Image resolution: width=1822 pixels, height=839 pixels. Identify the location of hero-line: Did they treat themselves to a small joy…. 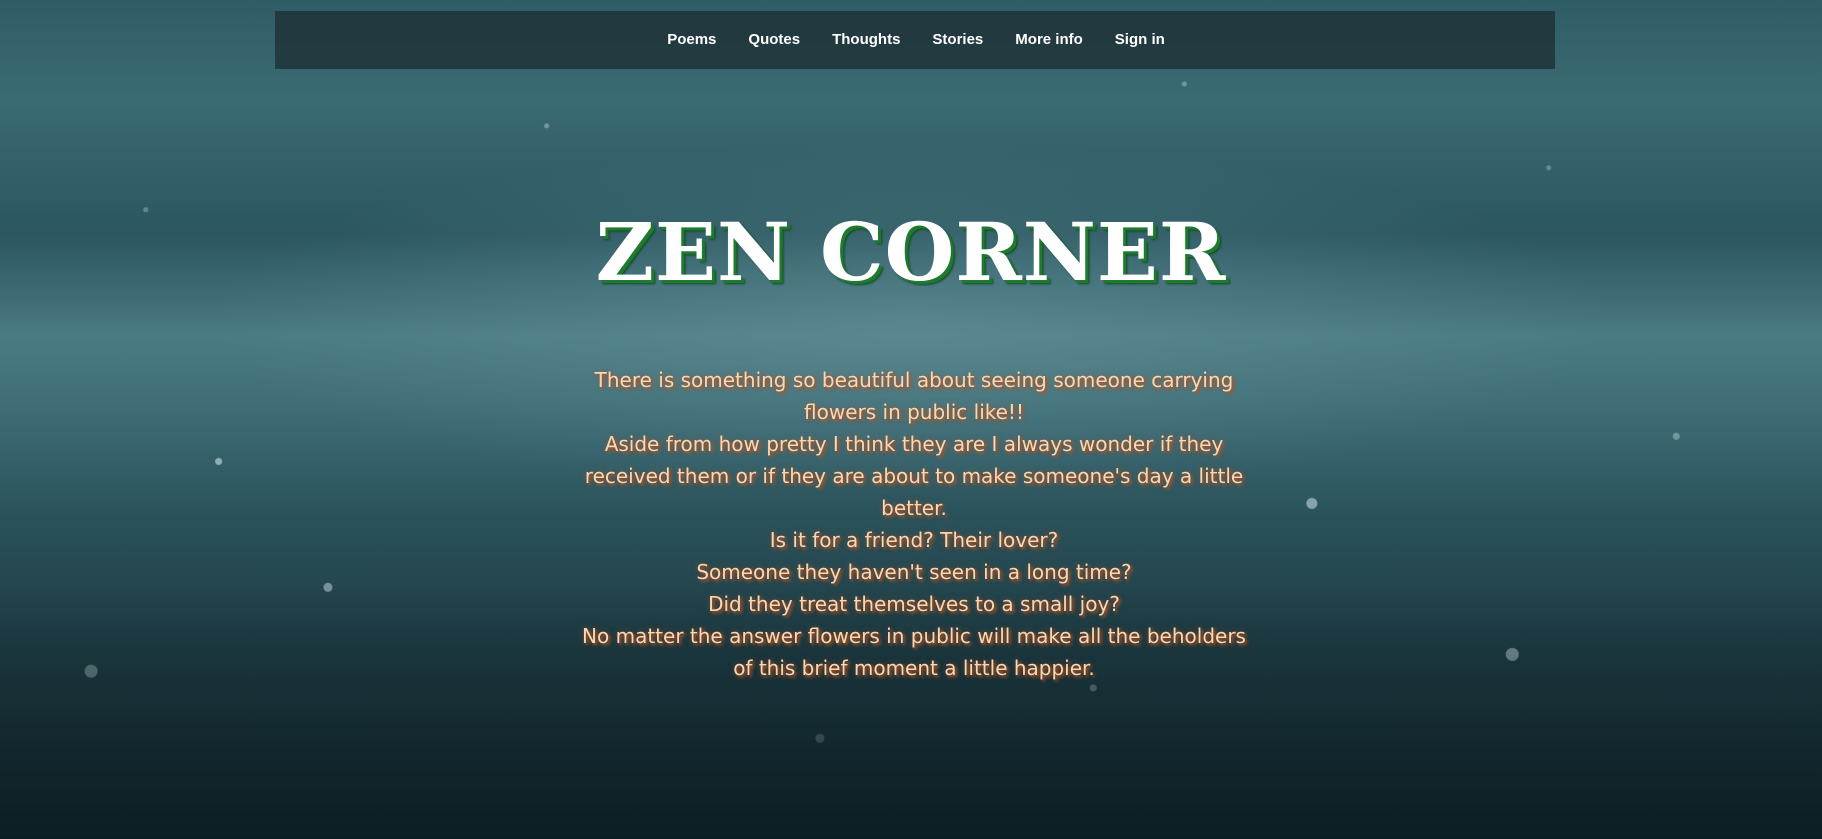
(914, 604).